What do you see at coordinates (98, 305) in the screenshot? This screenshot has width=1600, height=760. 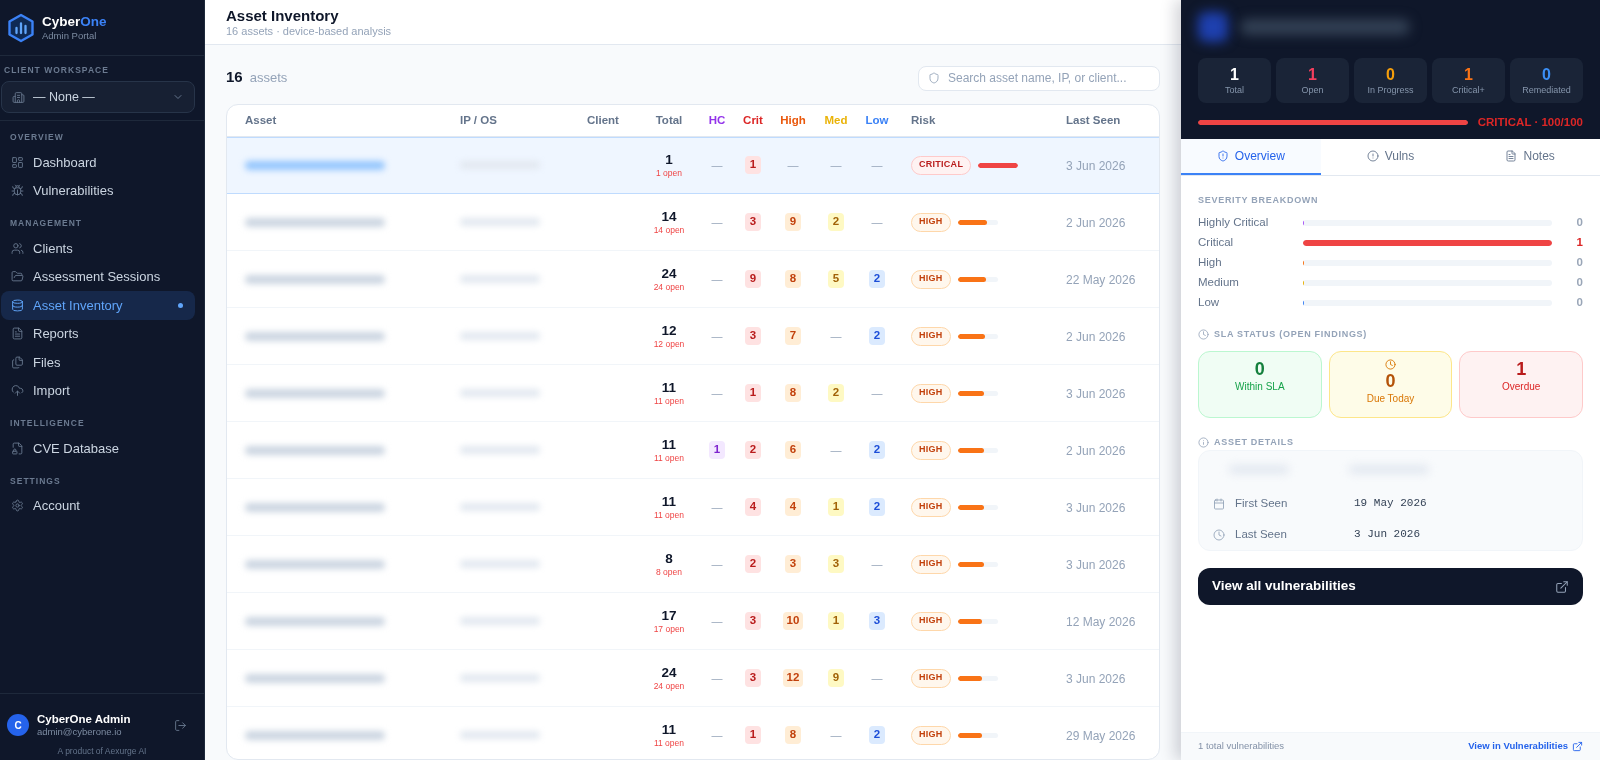 I see `nav-item: Asset Inventory` at bounding box center [98, 305].